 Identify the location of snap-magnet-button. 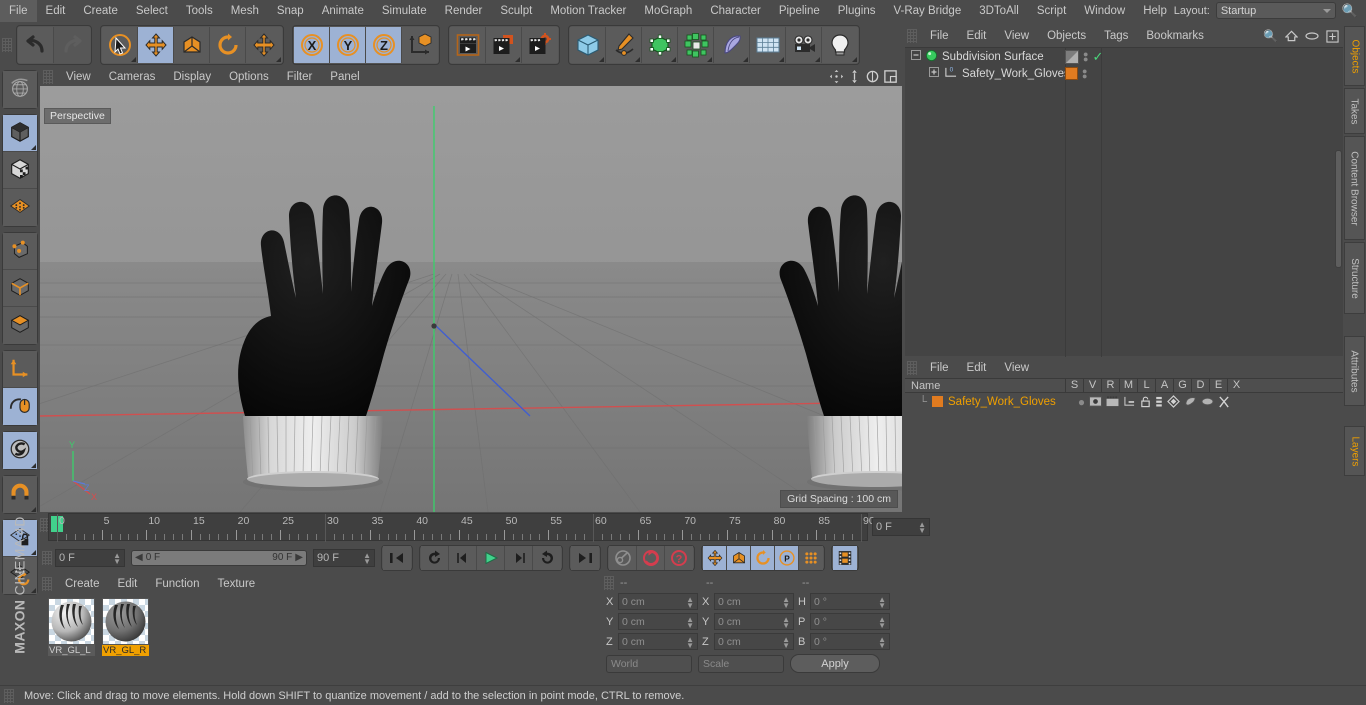
(20, 494).